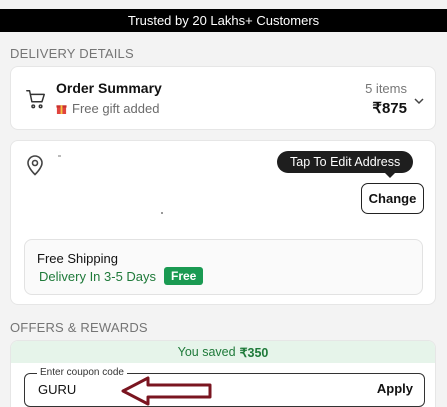 The height and width of the screenshot is (407, 447). What do you see at coordinates (392, 198) in the screenshot?
I see `change-address-button: Change` at bounding box center [392, 198].